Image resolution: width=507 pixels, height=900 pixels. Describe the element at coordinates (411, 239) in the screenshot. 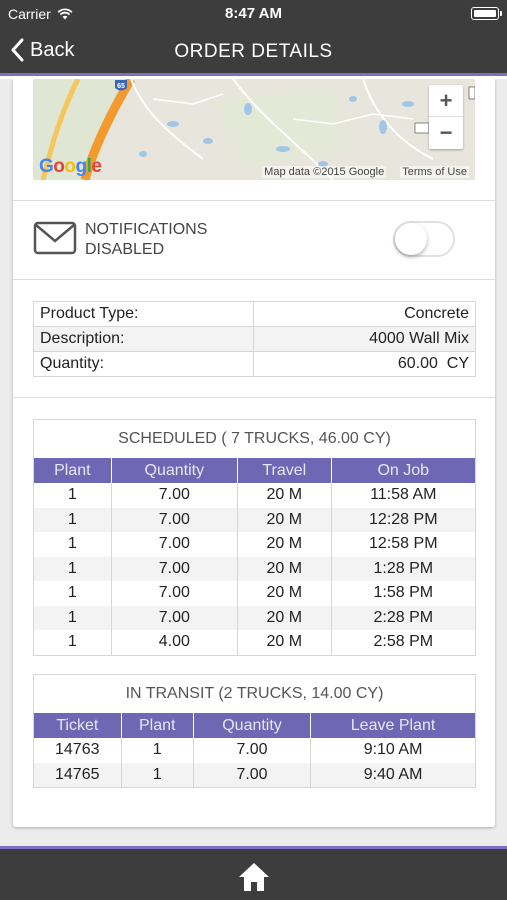

I see `toggle-knob` at that location.